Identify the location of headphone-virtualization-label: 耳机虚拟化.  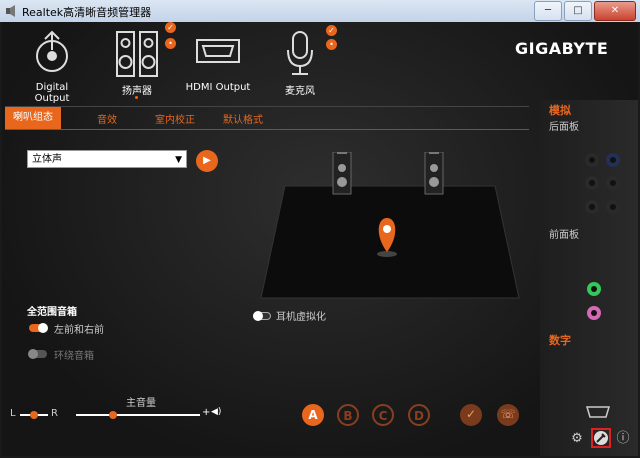
(301, 317).